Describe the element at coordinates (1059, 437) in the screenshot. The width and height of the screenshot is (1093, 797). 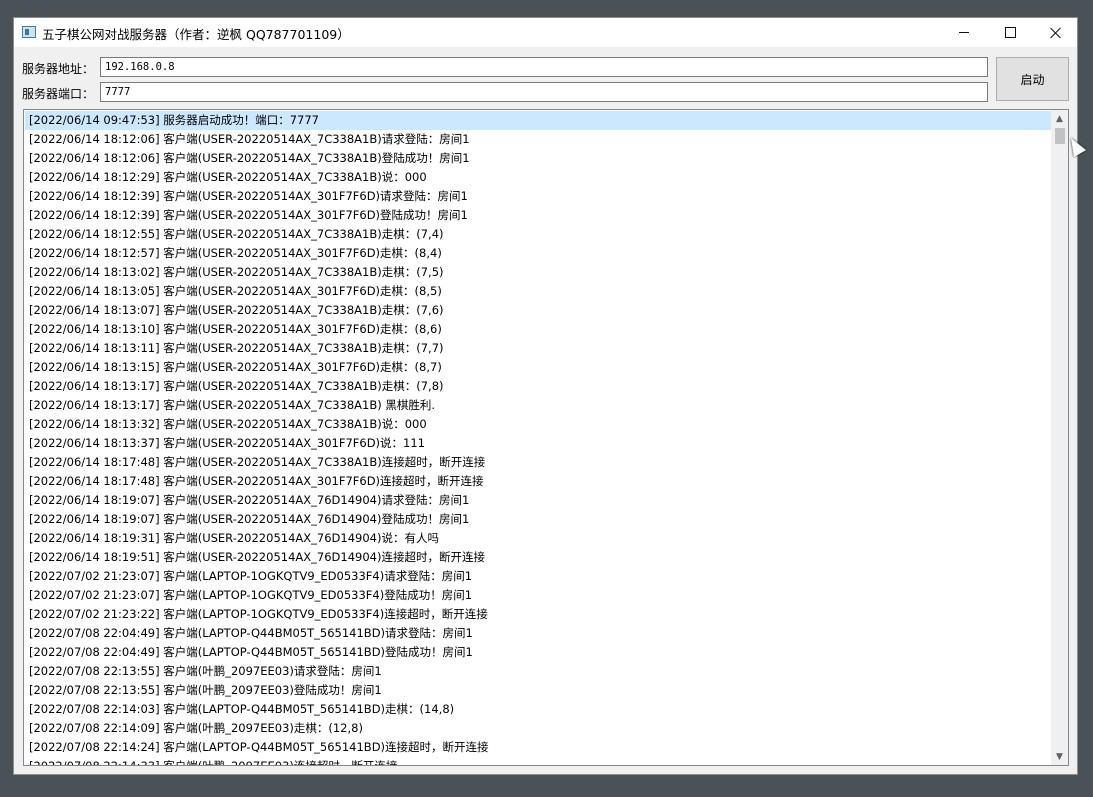
I see `vertical-scrollbar: ▲ ▼` at that location.